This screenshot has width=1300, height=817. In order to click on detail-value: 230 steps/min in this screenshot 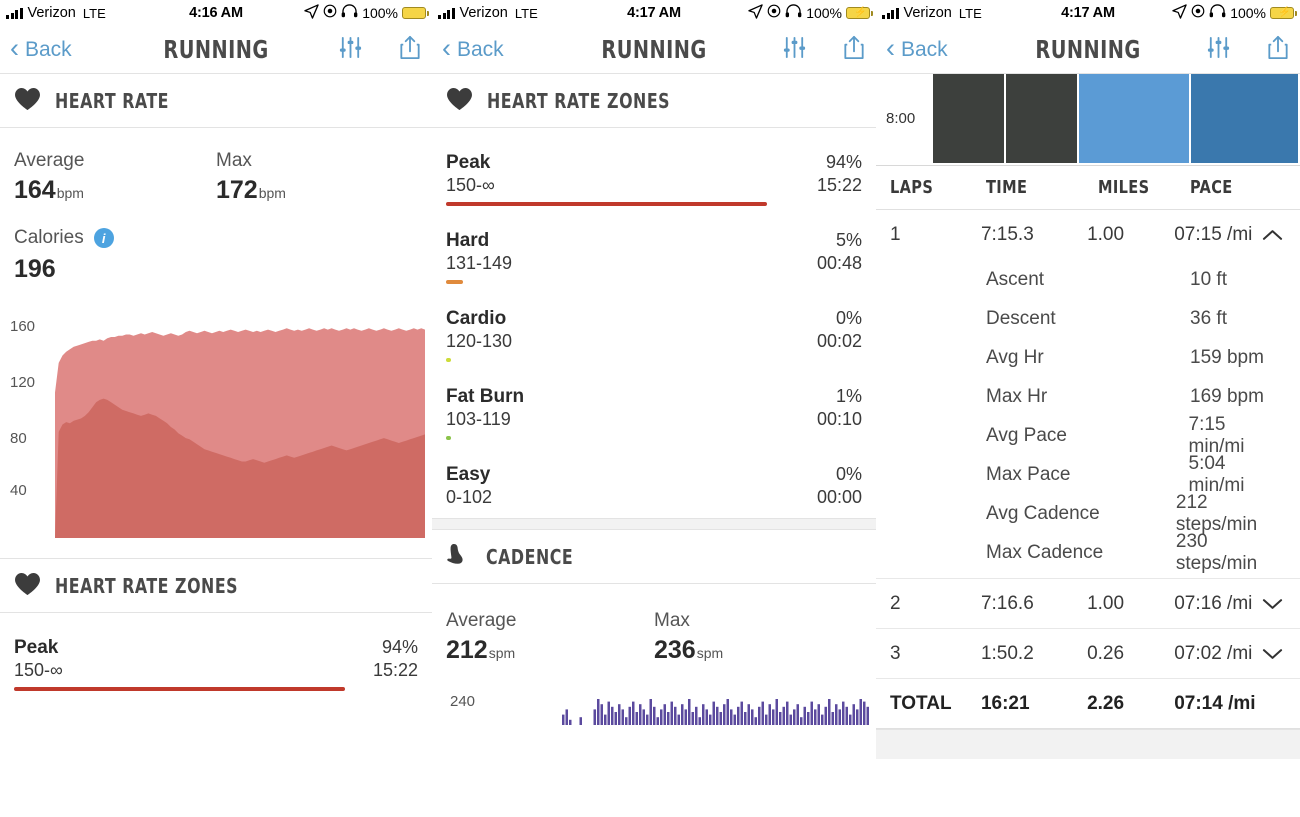, I will do `click(1216, 552)`.